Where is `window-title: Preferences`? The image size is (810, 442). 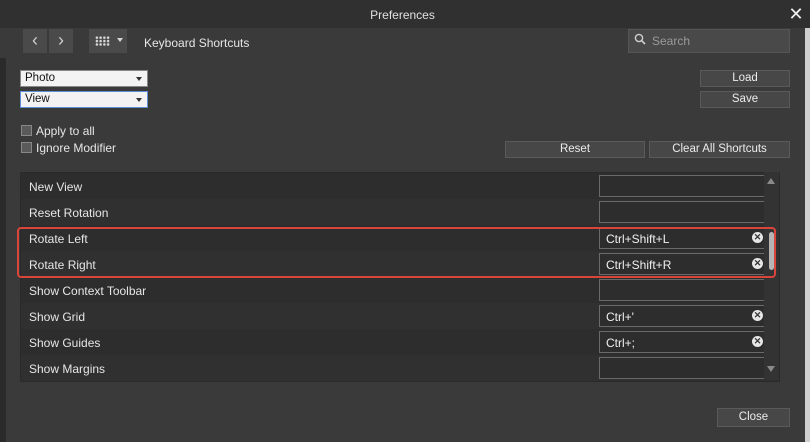
window-title: Preferences is located at coordinates (402, 15).